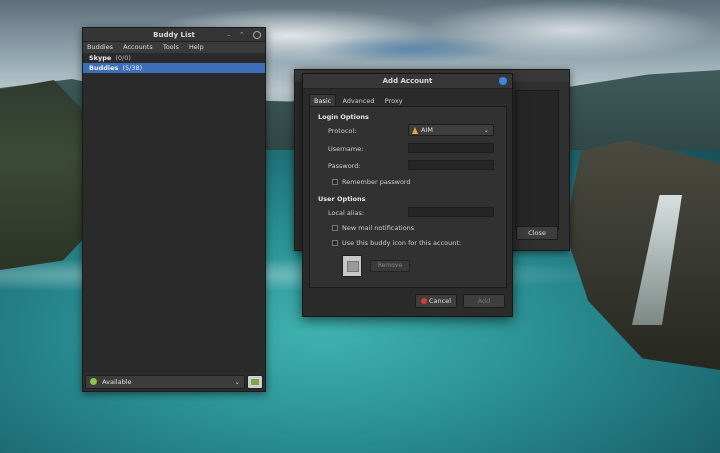 Image resolution: width=720 pixels, height=453 pixels. I want to click on remember-password-checkbox, so click(335, 182).